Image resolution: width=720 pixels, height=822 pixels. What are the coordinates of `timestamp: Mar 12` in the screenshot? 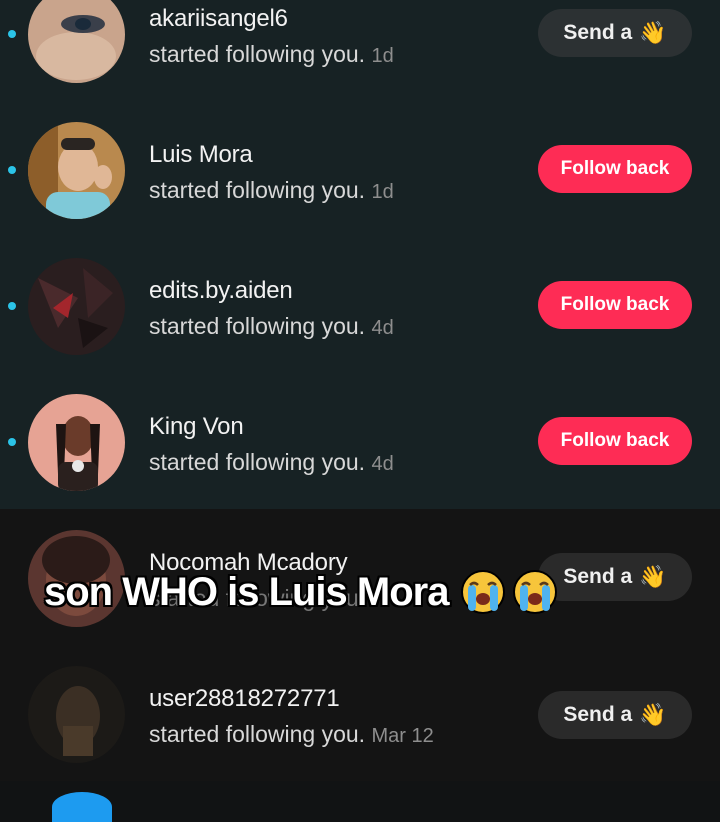 It's located at (402, 736).